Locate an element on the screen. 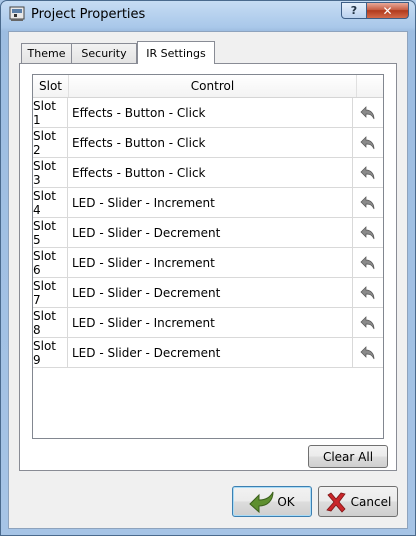 The image size is (416, 536). column-header-control: Control is located at coordinates (213, 86).